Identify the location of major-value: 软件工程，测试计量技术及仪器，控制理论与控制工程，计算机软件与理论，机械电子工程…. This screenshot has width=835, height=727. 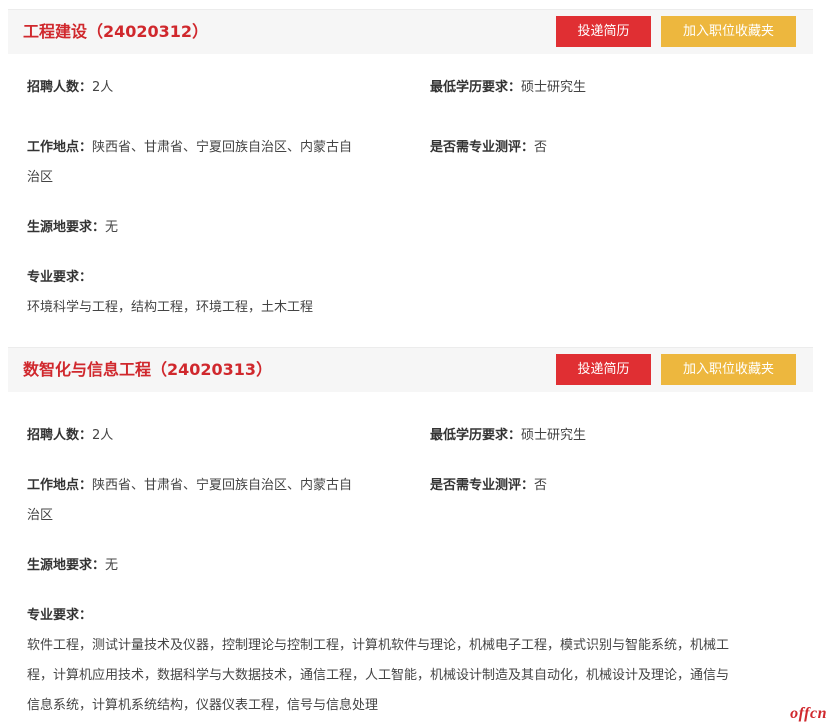
(378, 645).